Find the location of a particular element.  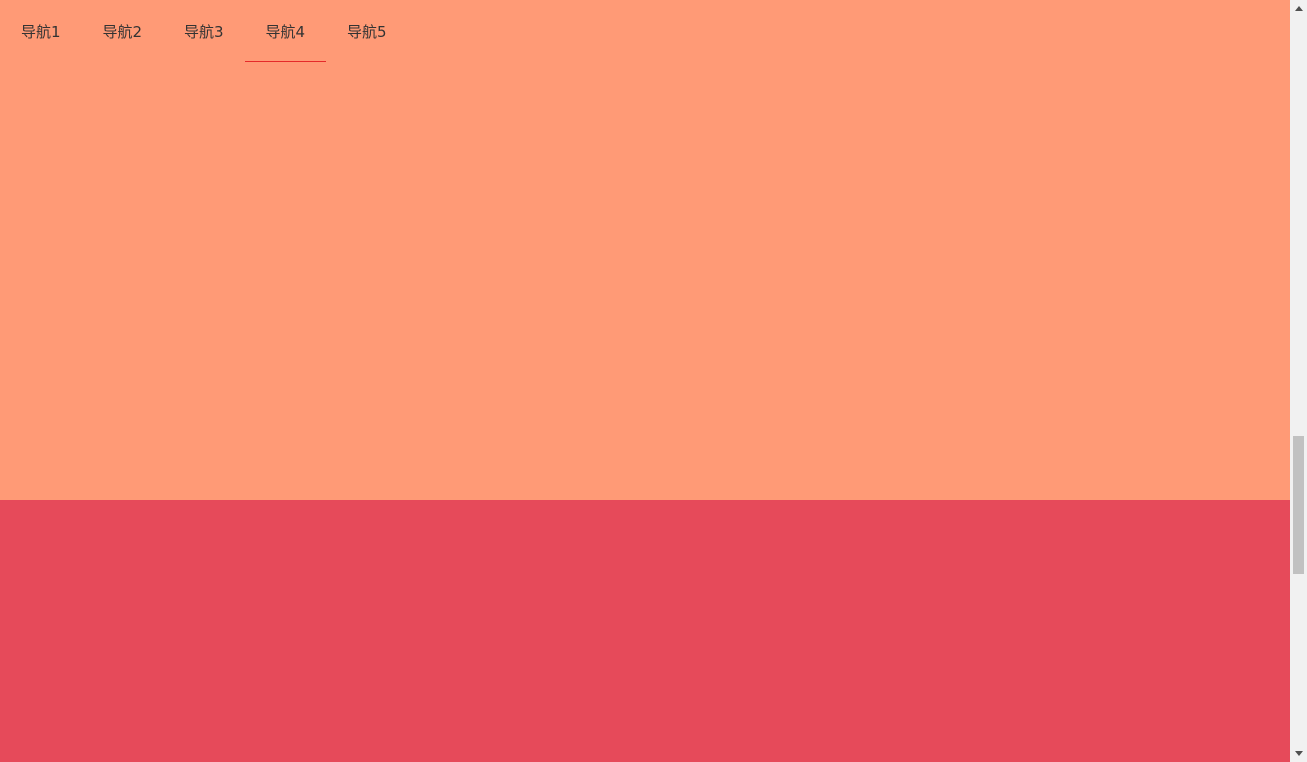

nav-item-label: 导航4 is located at coordinates (285, 31).